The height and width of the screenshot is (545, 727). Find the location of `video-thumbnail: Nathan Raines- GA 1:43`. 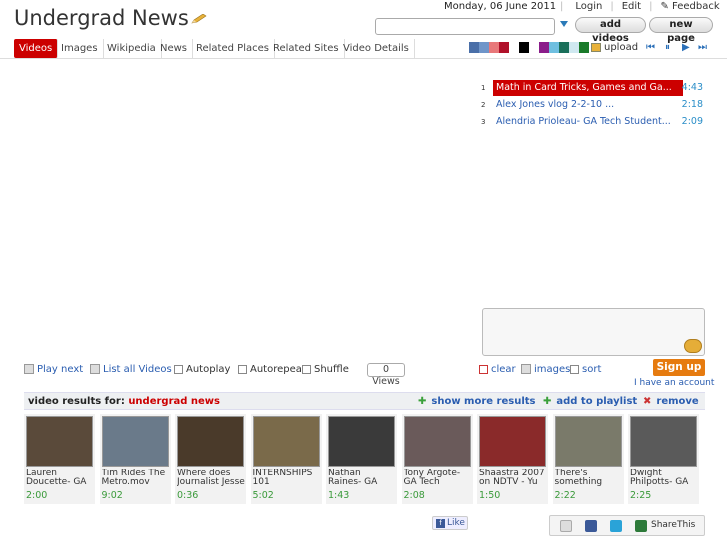

video-thumbnail: Nathan Raines- GA 1:43 is located at coordinates (361, 459).